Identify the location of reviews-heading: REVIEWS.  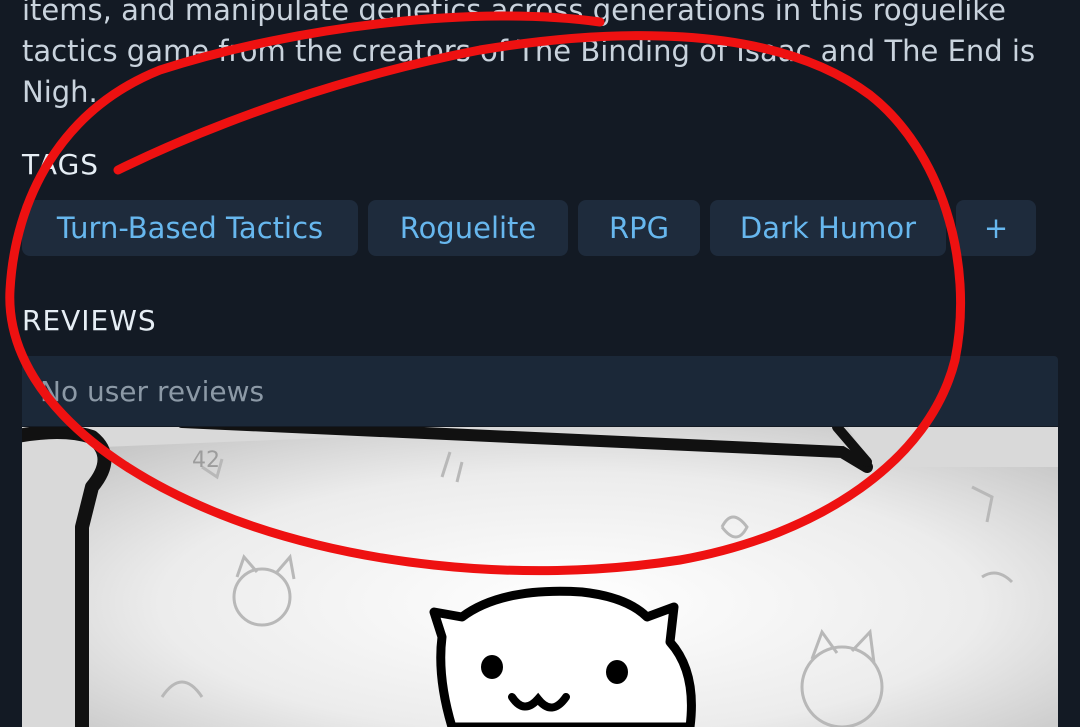
(89, 320).